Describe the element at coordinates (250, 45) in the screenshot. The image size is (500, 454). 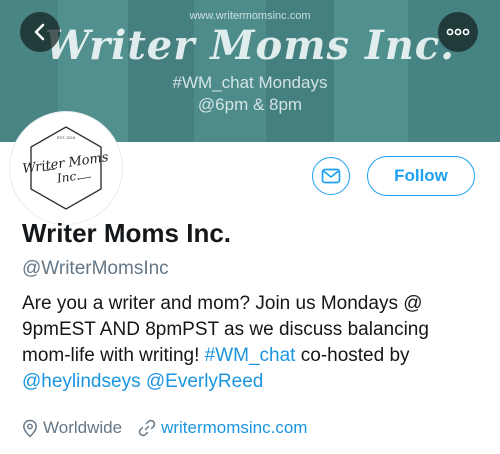
I see `banner-title: Writer Moms Inc.` at that location.